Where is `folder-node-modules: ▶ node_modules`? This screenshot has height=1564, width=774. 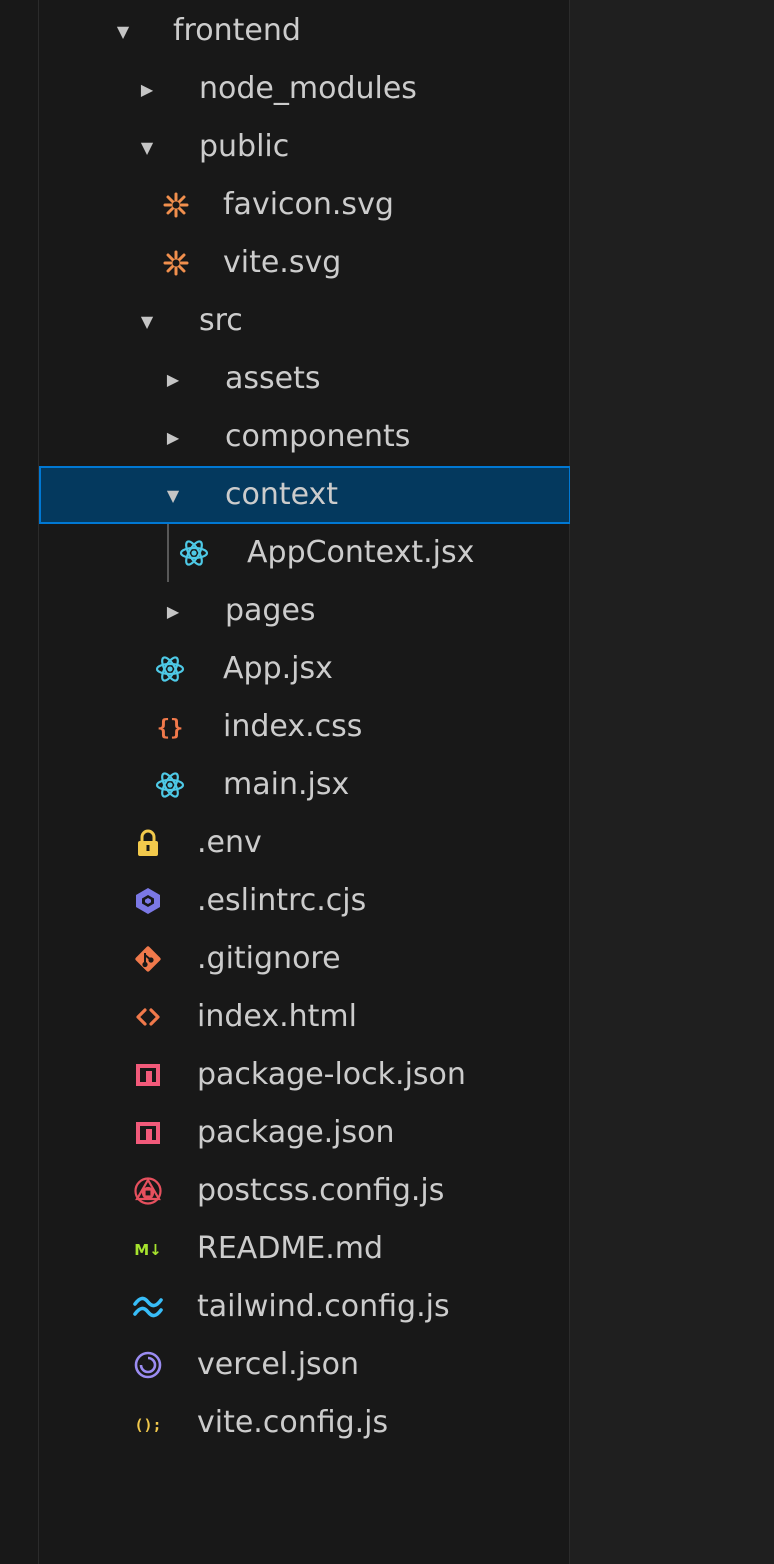 folder-node-modules: ▶ node_modules is located at coordinates (305, 89).